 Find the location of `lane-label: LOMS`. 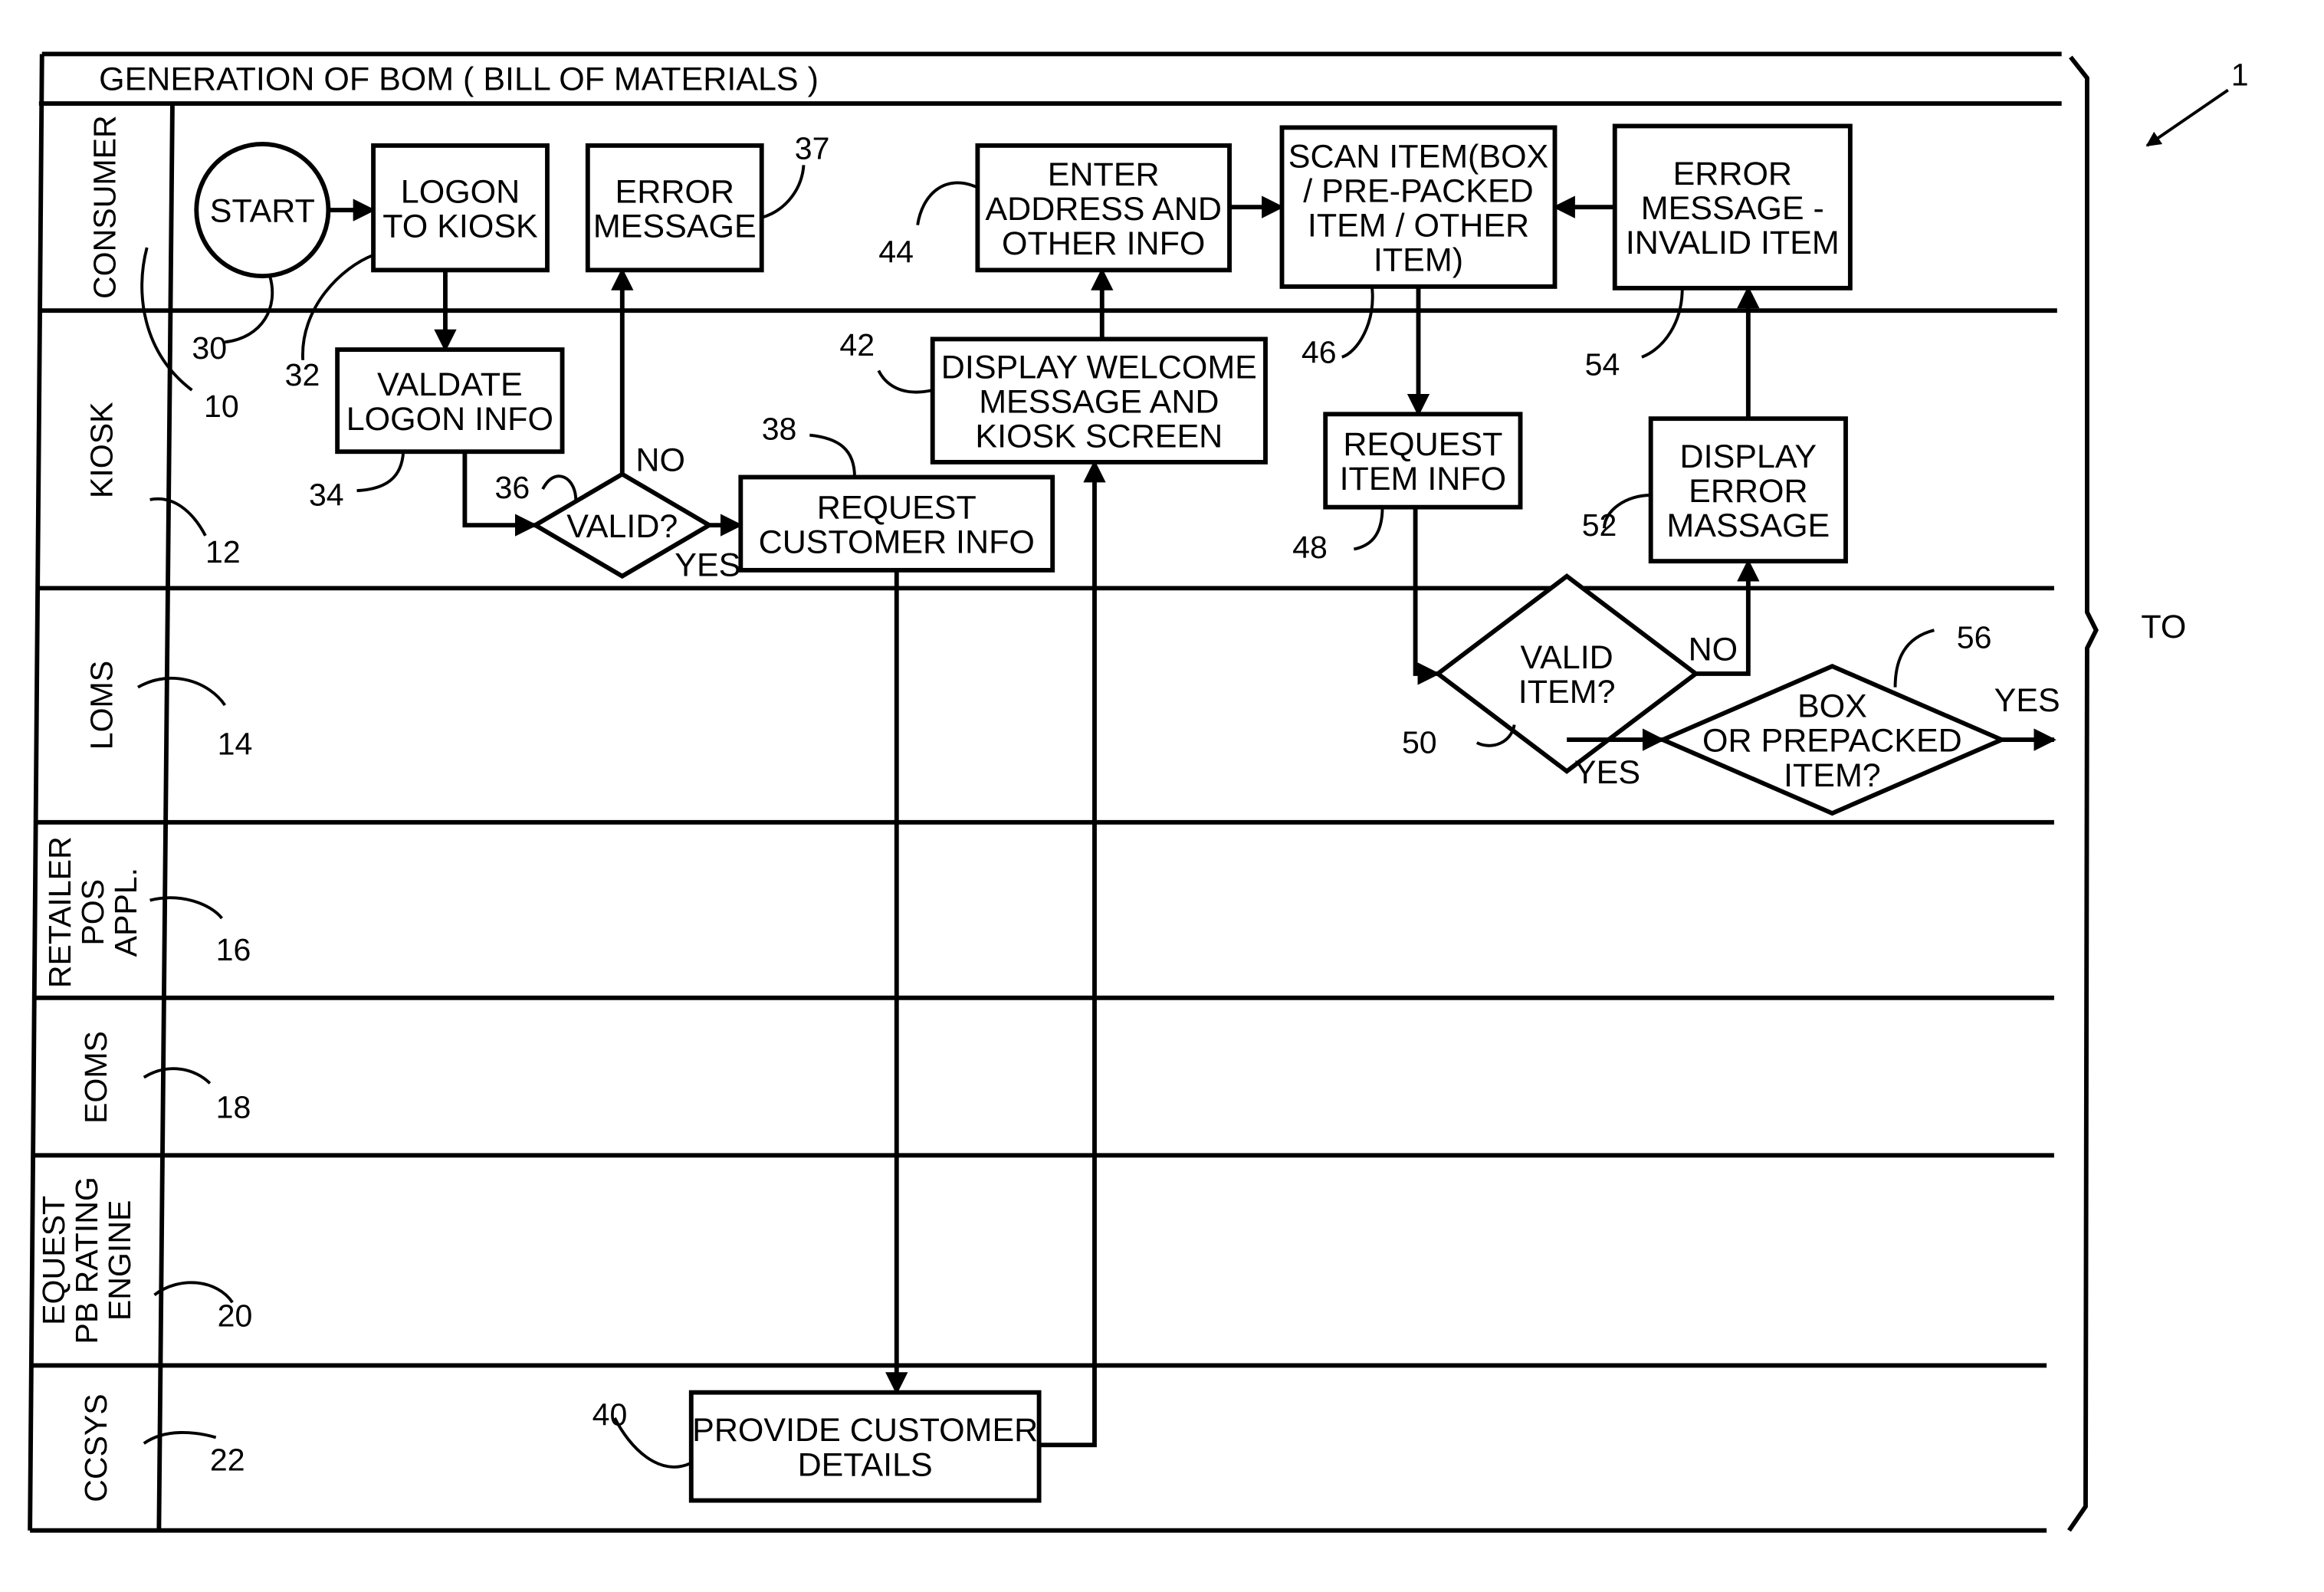

lane-label: LOMS is located at coordinates (102, 705).